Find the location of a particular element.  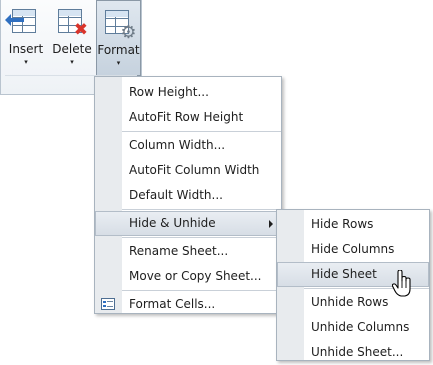

menu-item-label: Unhide Columns is located at coordinates (360, 327).